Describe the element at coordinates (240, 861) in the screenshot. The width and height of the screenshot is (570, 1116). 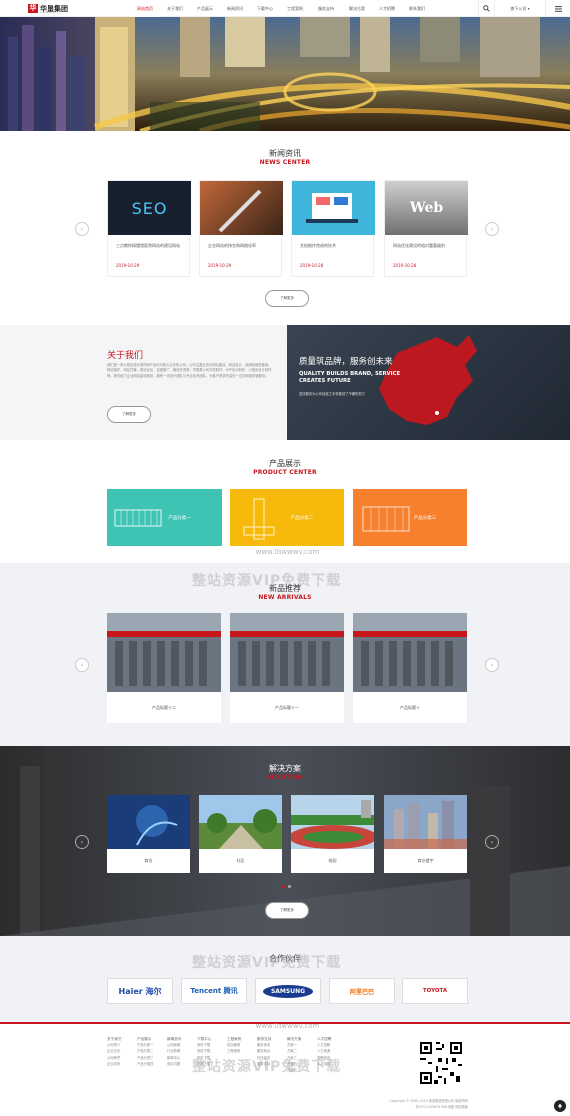
I see `solution-card-label: 社区` at that location.